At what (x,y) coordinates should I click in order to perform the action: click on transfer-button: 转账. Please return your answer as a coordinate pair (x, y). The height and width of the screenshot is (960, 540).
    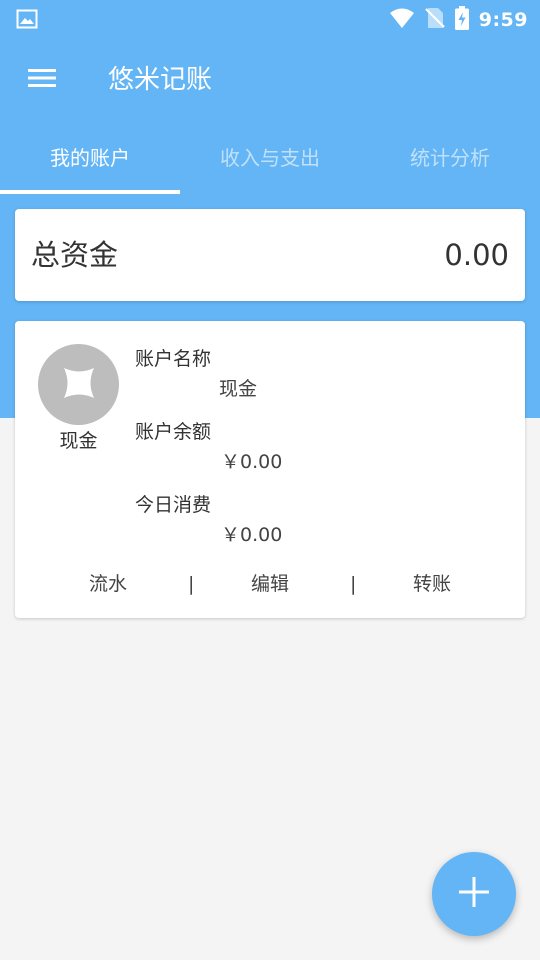
    Looking at the image, I should click on (432, 584).